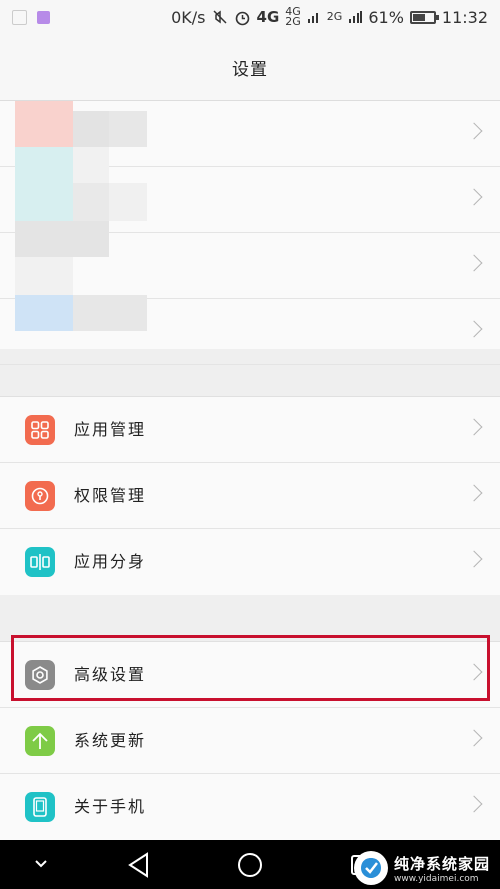  I want to click on row-label: 权限管理, so click(110, 495).